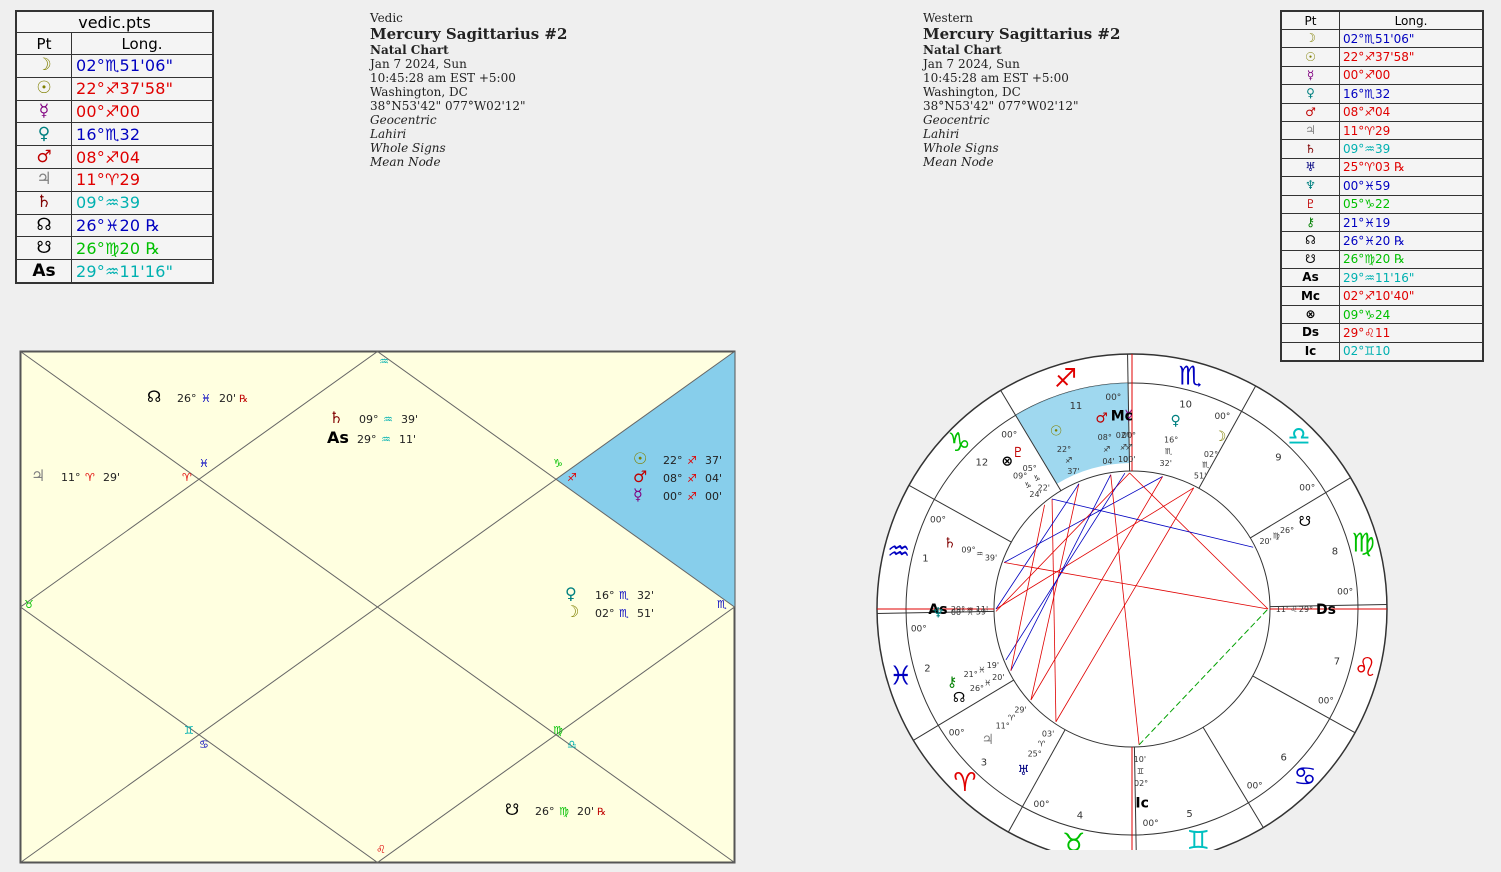  Describe the element at coordinates (713, 460) in the screenshot. I see `placement-minute: 37'` at that location.